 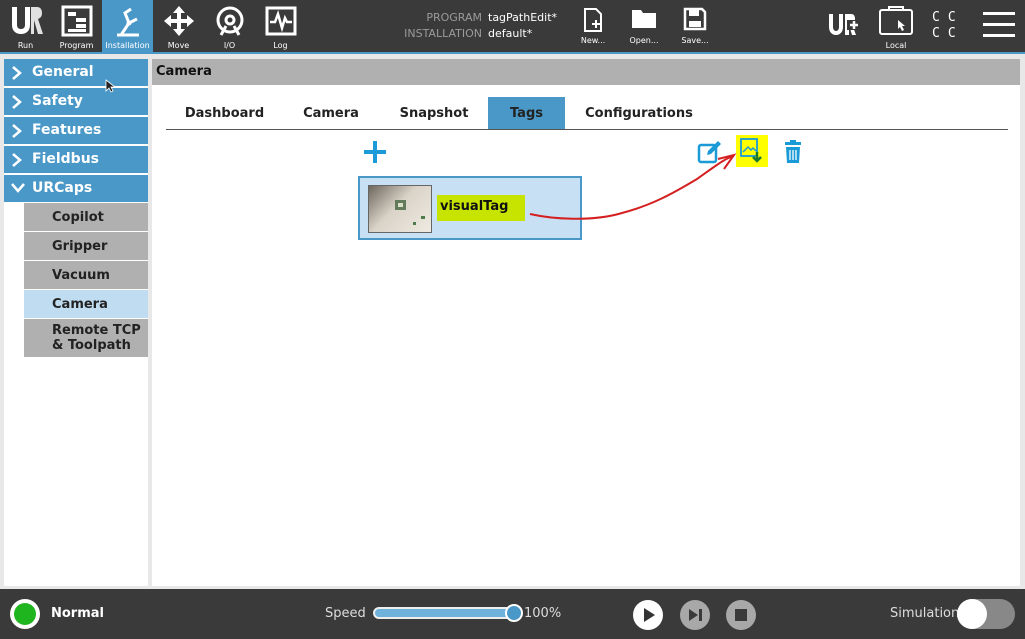 I want to click on program-key: PROGRAM, so click(x=454, y=17).